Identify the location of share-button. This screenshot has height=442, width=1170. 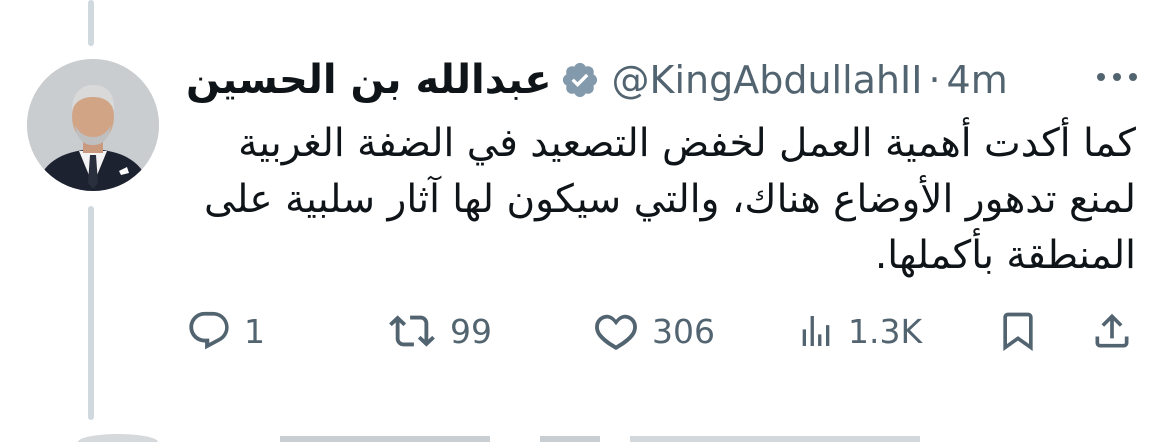
(1112, 331).